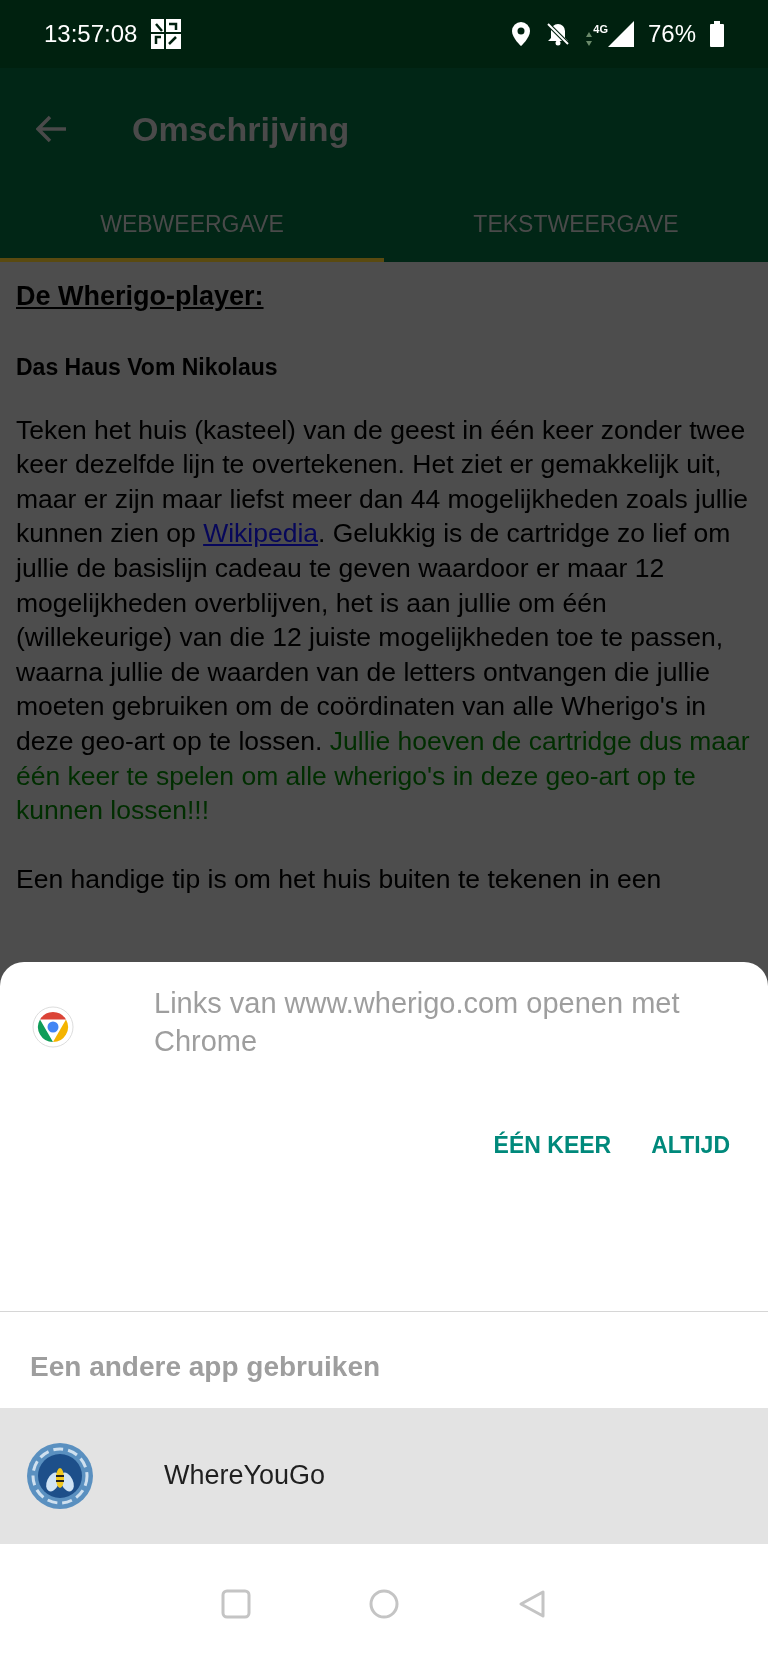 Image resolution: width=768 pixels, height=1664 pixels. I want to click on bell-off-icon, so click(558, 34).